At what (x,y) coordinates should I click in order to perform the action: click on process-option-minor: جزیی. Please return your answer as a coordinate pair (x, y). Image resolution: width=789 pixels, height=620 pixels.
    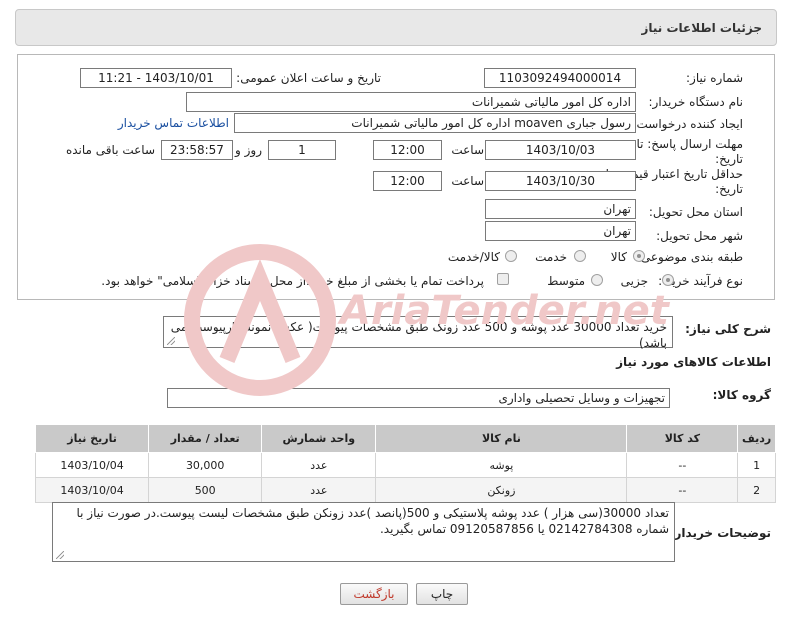
    Looking at the image, I should click on (634, 281).